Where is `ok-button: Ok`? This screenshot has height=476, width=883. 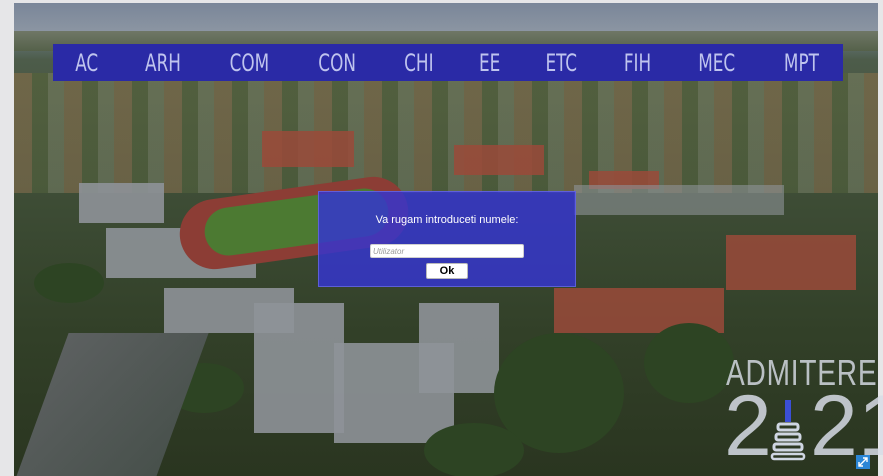
ok-button: Ok is located at coordinates (447, 271).